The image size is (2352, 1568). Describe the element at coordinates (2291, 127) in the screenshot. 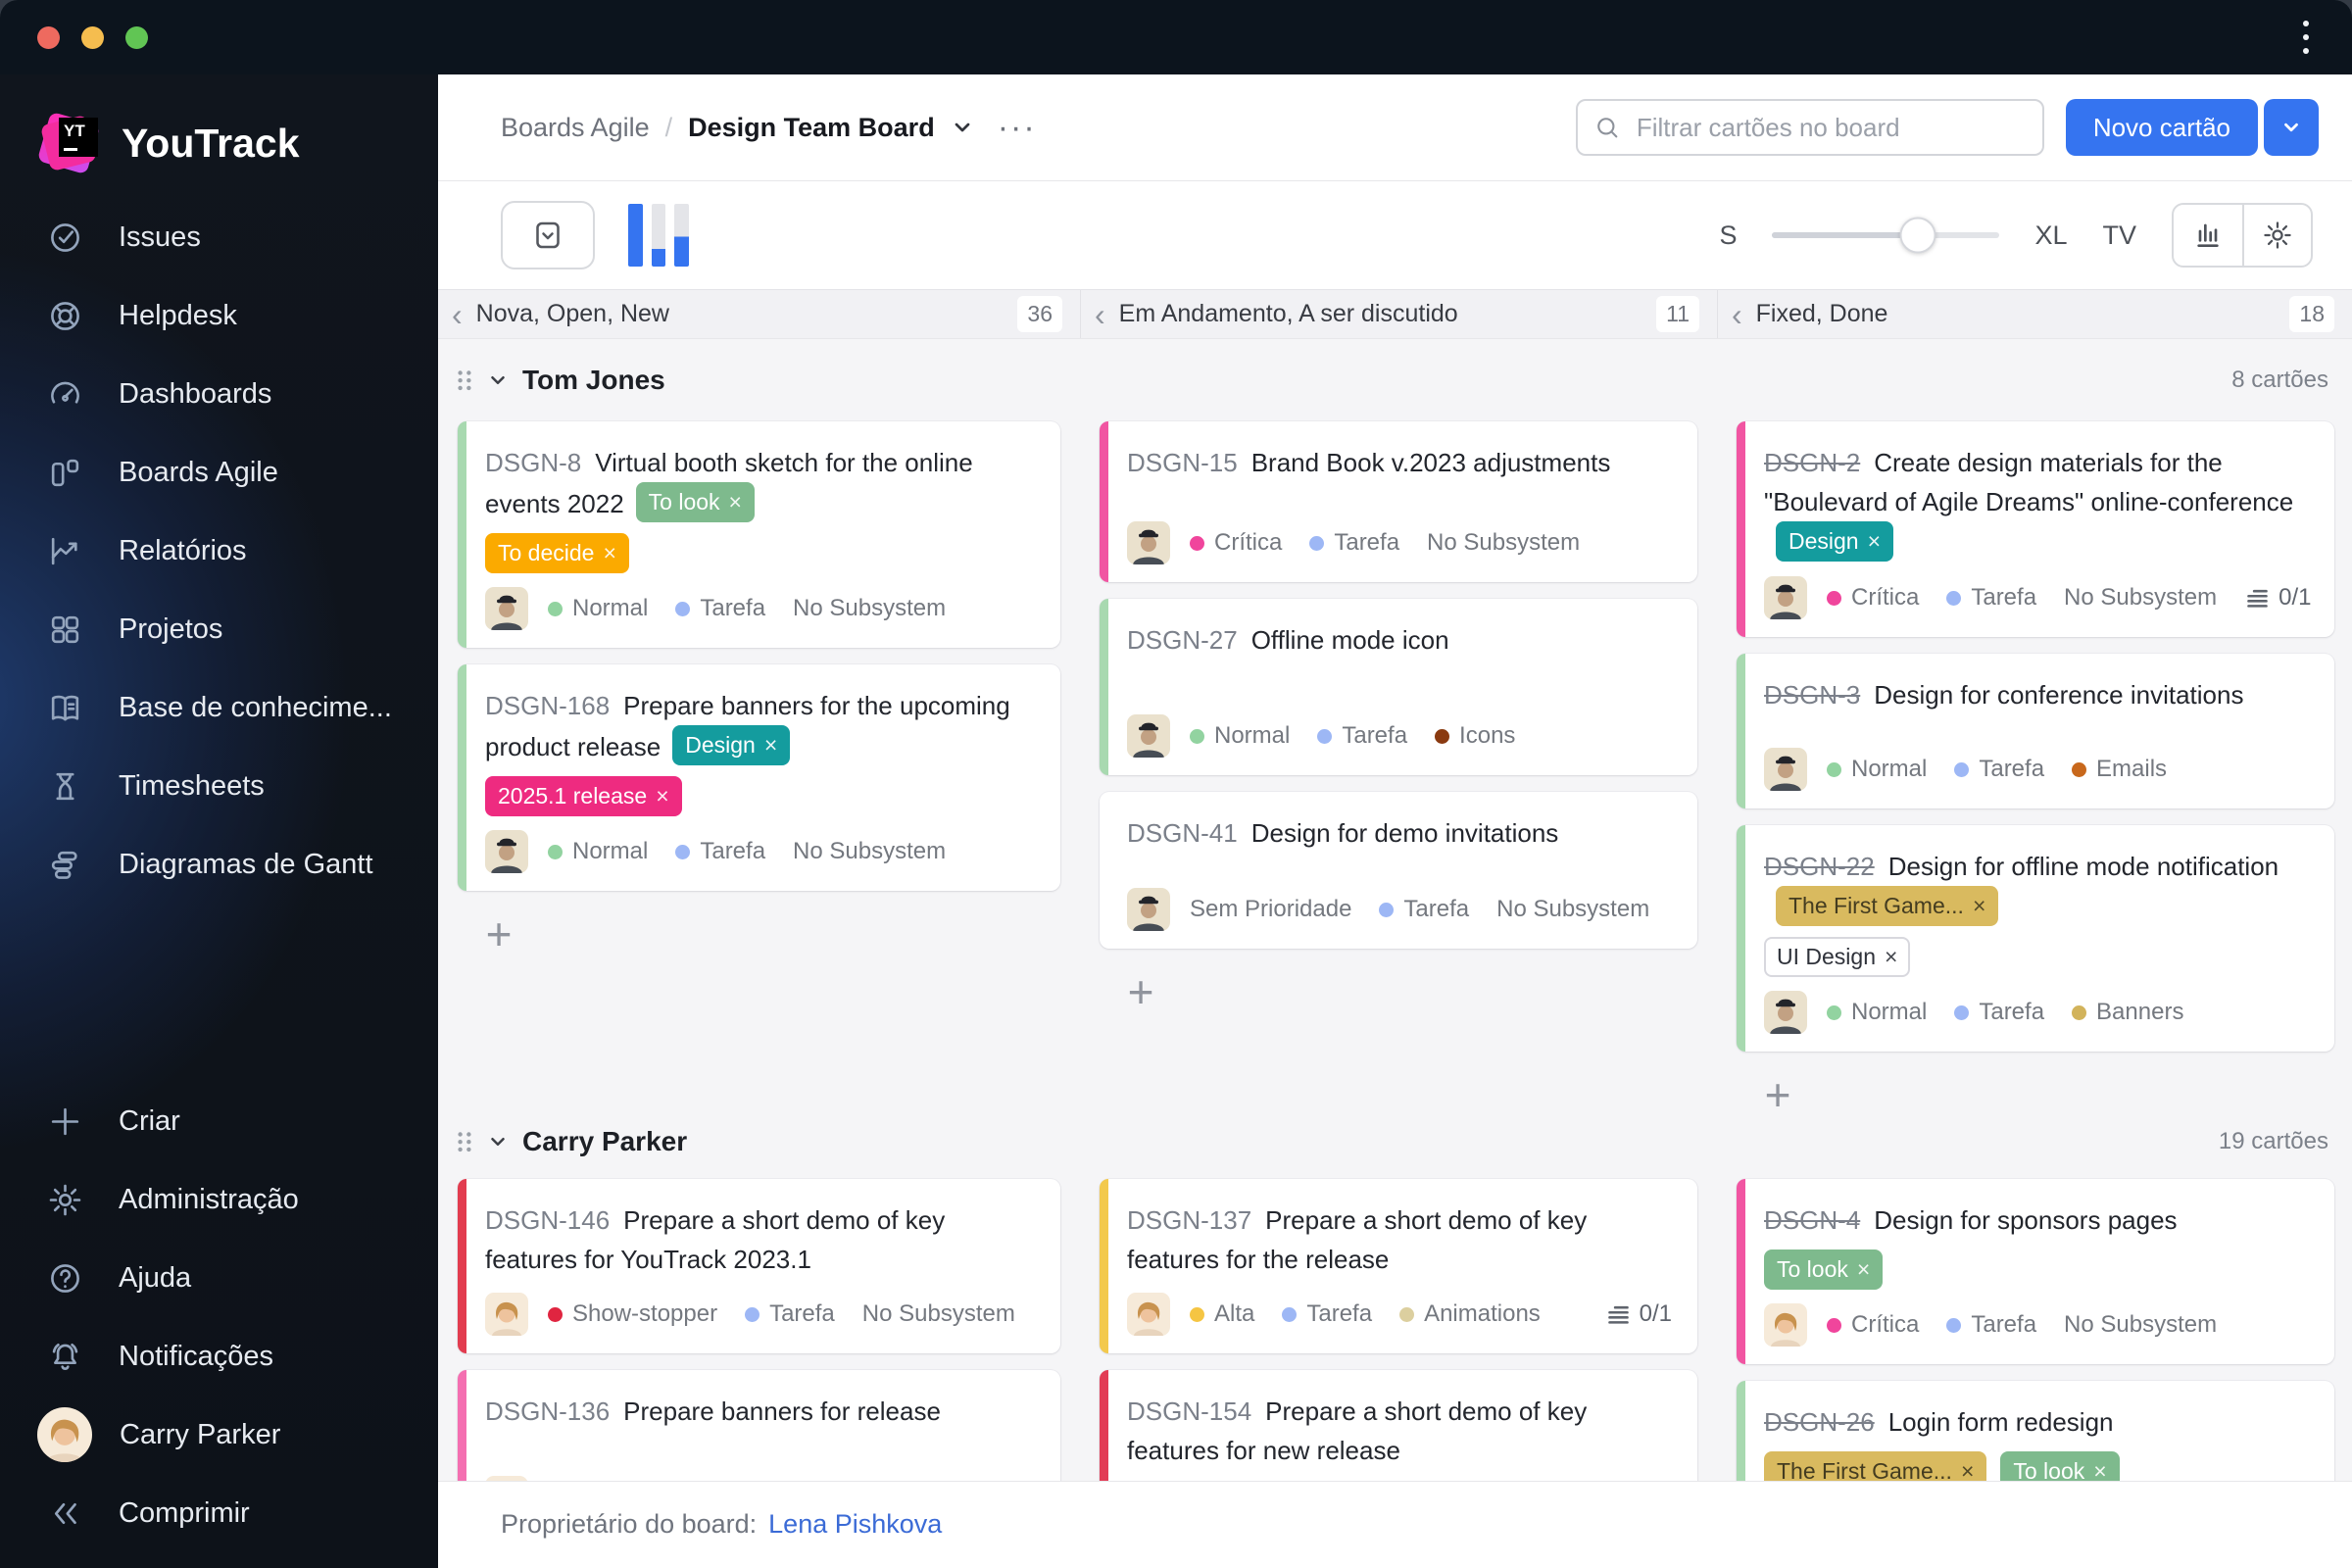

I see `new-card-dropdown-button` at that location.